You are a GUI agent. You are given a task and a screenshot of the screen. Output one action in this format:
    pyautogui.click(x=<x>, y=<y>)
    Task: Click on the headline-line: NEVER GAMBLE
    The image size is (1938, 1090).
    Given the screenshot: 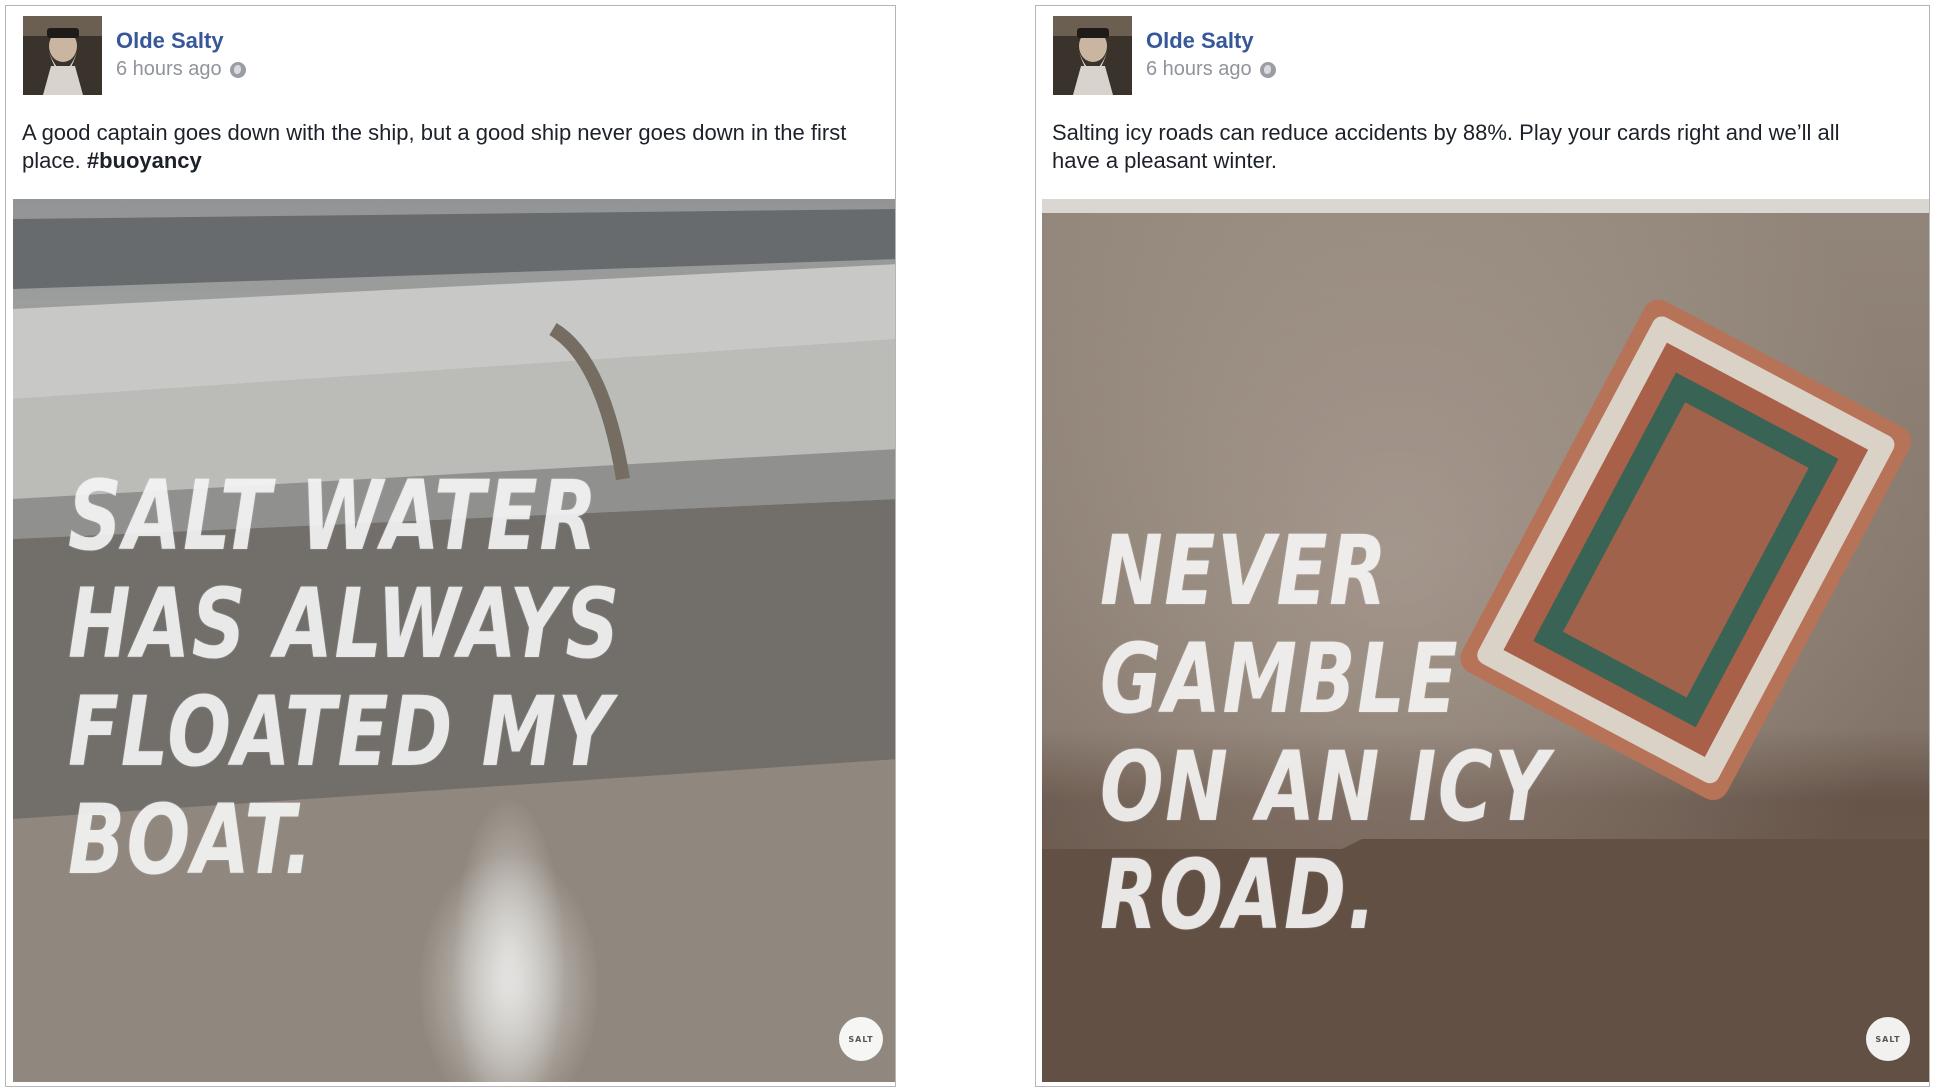 What is the action you would take?
    pyautogui.click(x=1280, y=625)
    